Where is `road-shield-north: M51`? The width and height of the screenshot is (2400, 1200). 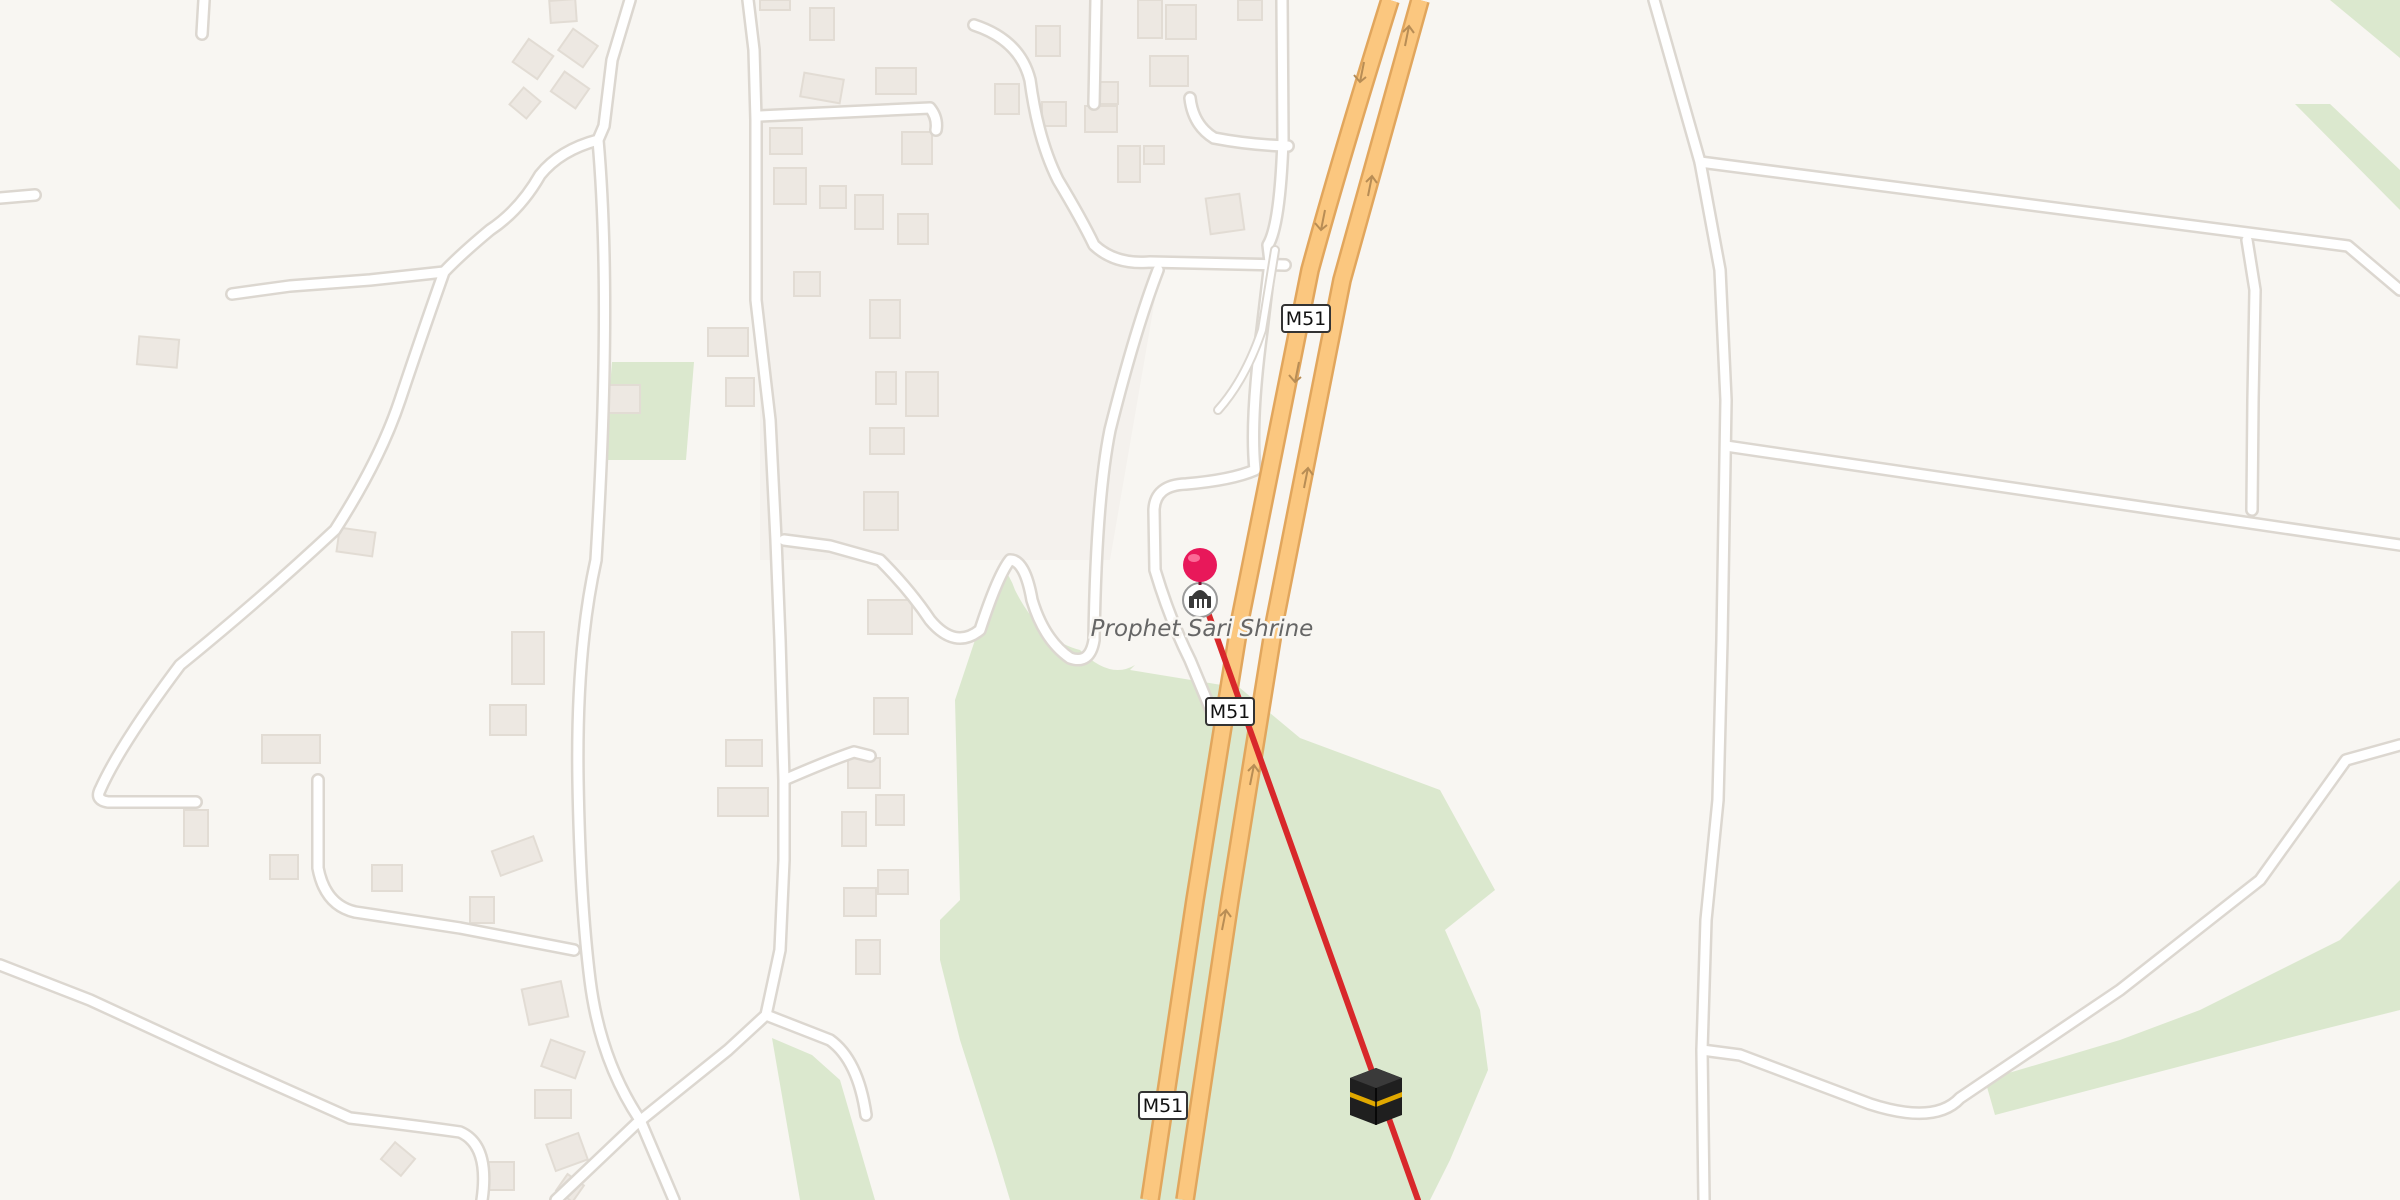
road-shield-north: M51 is located at coordinates (1306, 318).